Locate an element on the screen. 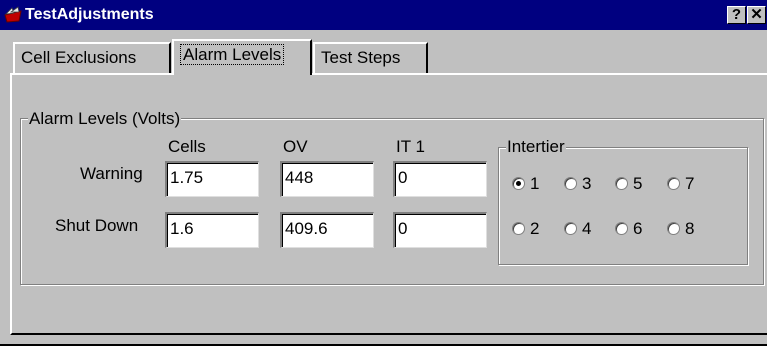 The width and height of the screenshot is (767, 346). intertier-radio-1: 1 is located at coordinates (531, 184).